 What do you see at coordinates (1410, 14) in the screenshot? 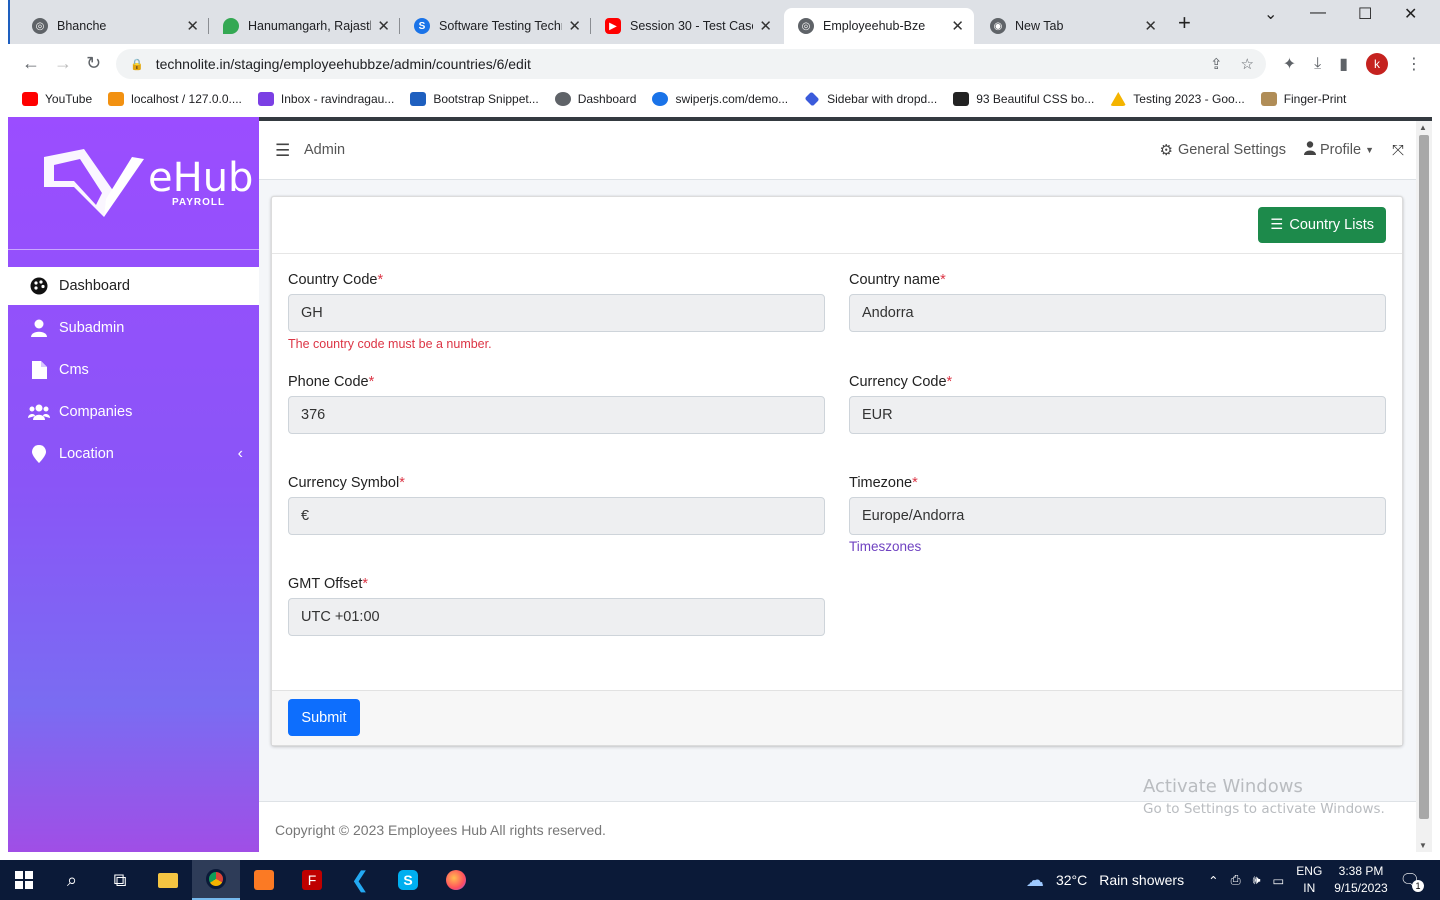
I see `close-window-button: ✕` at bounding box center [1410, 14].